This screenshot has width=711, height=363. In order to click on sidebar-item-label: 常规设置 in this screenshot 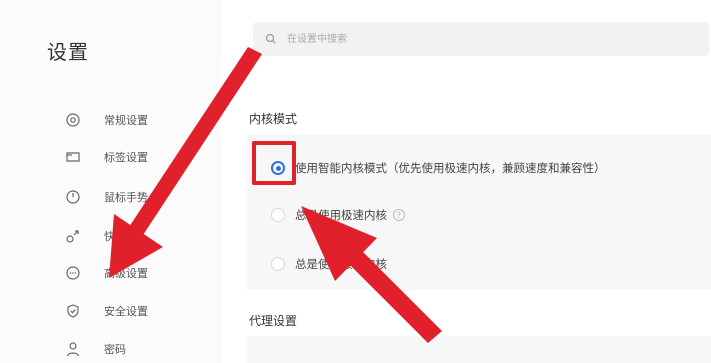, I will do `click(126, 120)`.